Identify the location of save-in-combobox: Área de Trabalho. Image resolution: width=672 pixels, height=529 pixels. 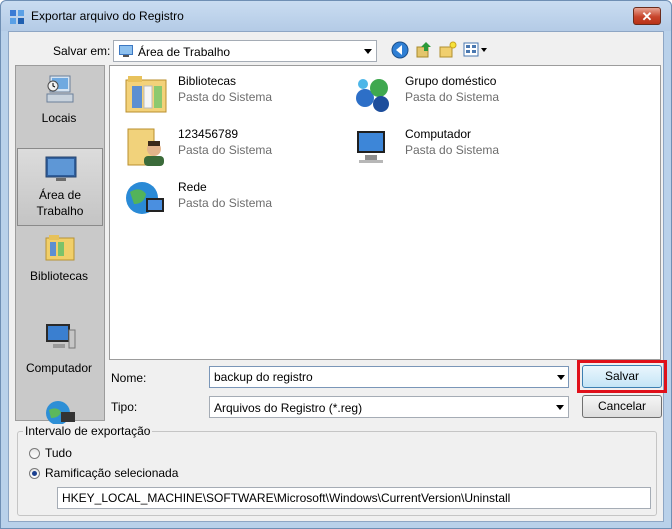
(245, 51).